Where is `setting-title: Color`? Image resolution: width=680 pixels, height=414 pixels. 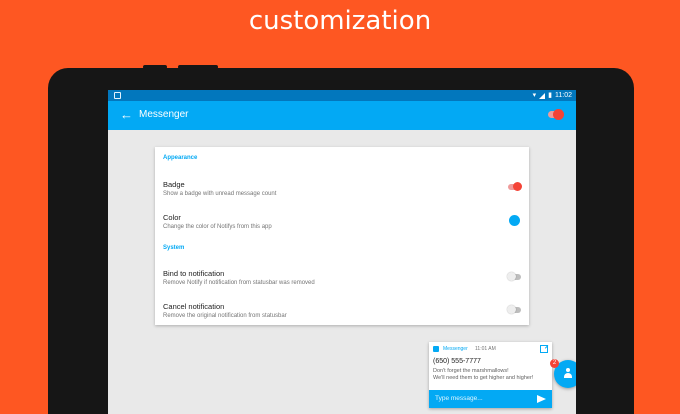
setting-title: Color is located at coordinates (172, 217).